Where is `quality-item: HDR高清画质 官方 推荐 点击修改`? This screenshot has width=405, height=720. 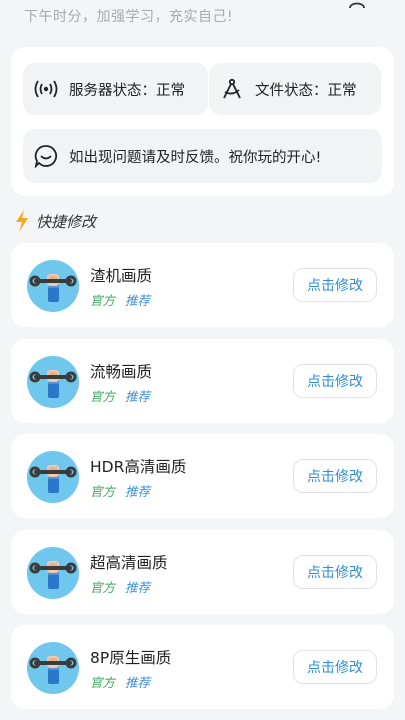 quality-item: HDR高清画质 官方 推荐 点击修改 is located at coordinates (202, 476).